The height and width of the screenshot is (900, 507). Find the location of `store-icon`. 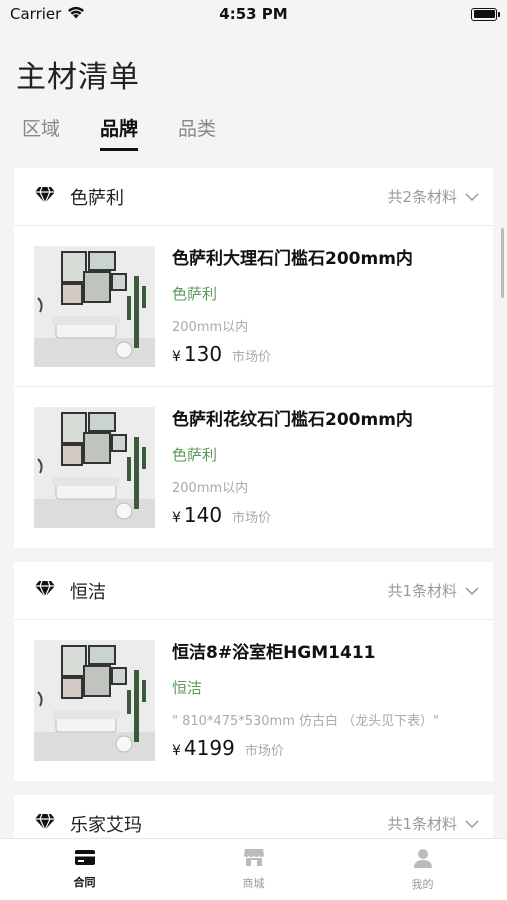

store-icon is located at coordinates (254, 859).